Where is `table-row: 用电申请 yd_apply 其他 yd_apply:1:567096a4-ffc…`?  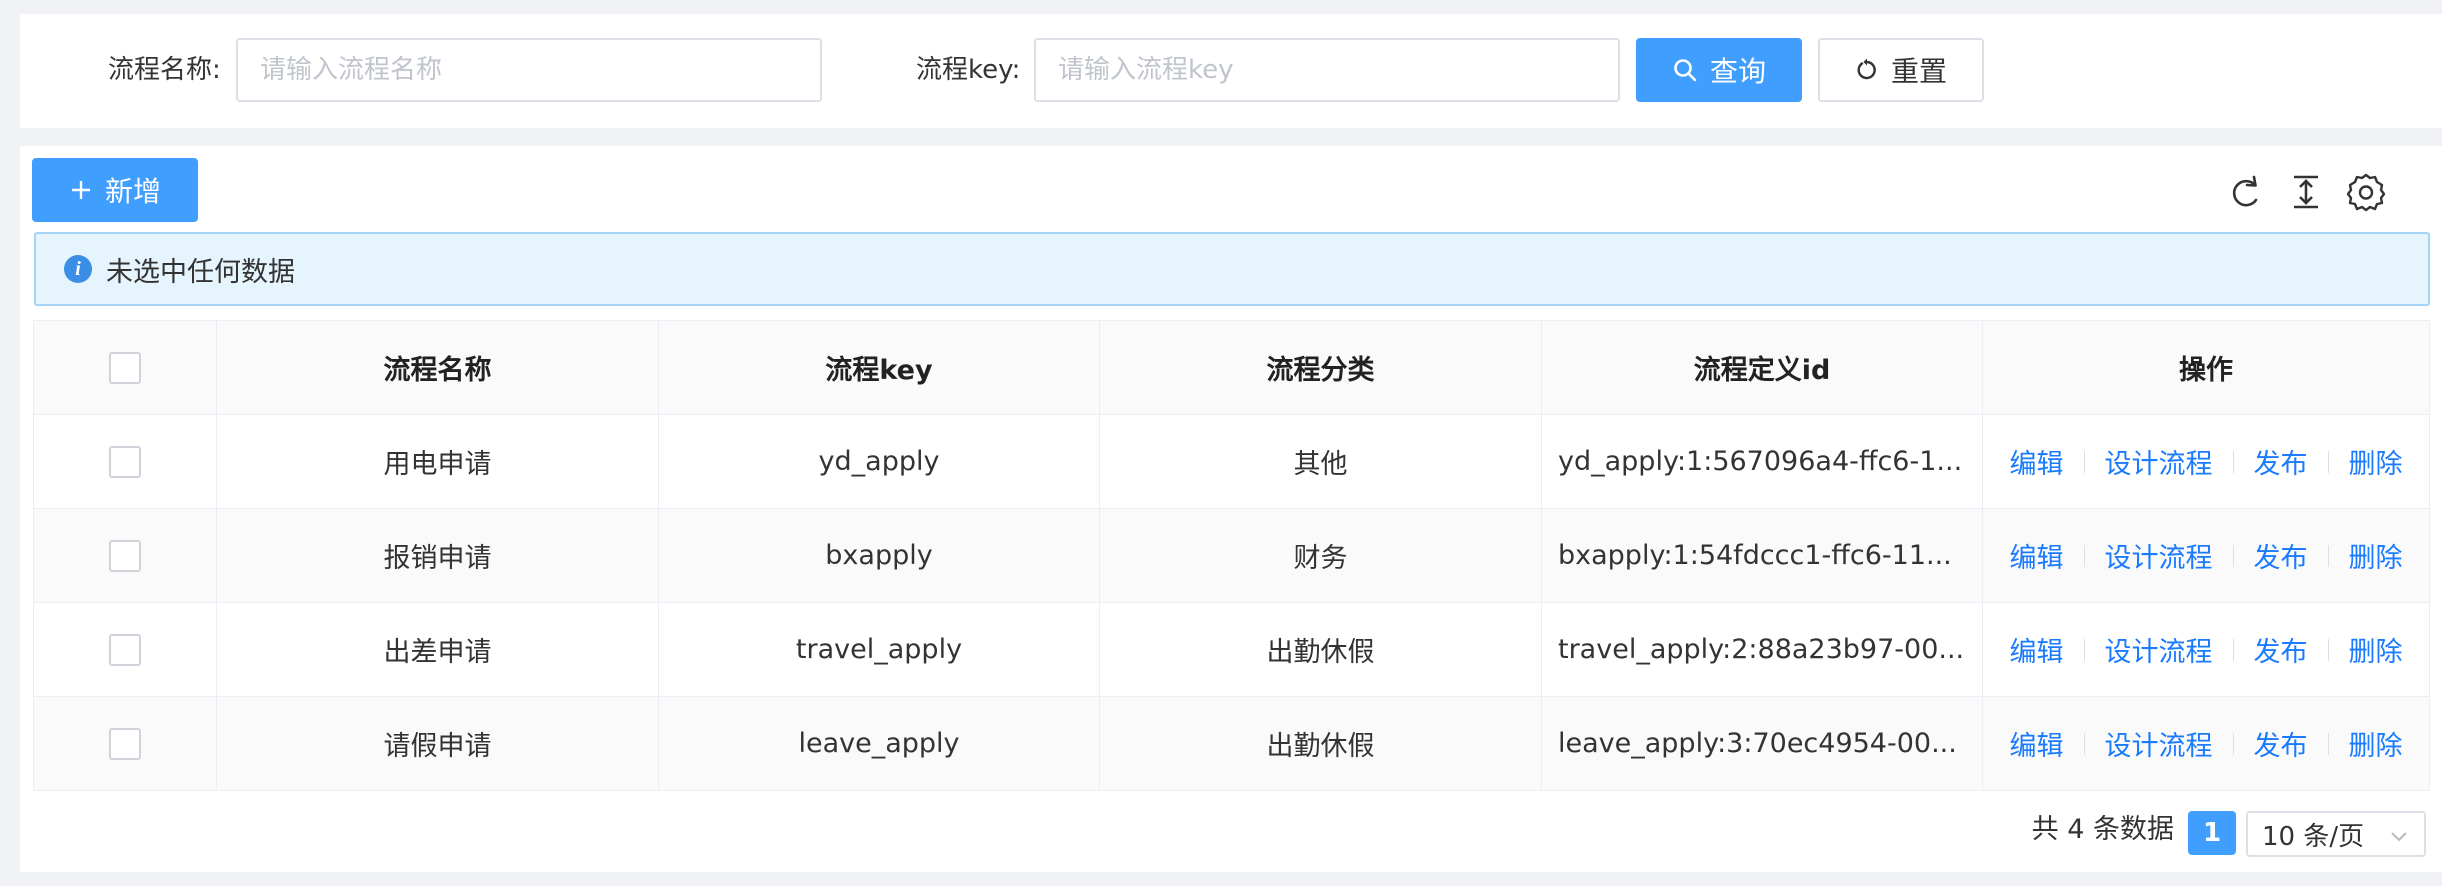 table-row: 用电申请 yd_apply 其他 yd_apply:1:567096a4-ffc… is located at coordinates (1231, 461).